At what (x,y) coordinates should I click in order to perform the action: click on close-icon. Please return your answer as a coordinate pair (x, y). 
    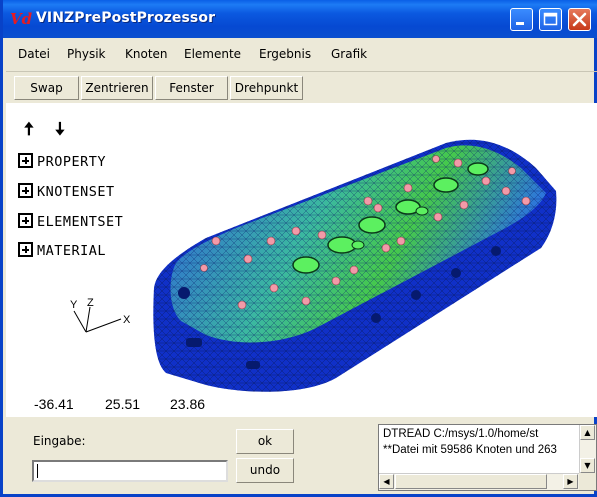
    Looking at the image, I should click on (579, 19).